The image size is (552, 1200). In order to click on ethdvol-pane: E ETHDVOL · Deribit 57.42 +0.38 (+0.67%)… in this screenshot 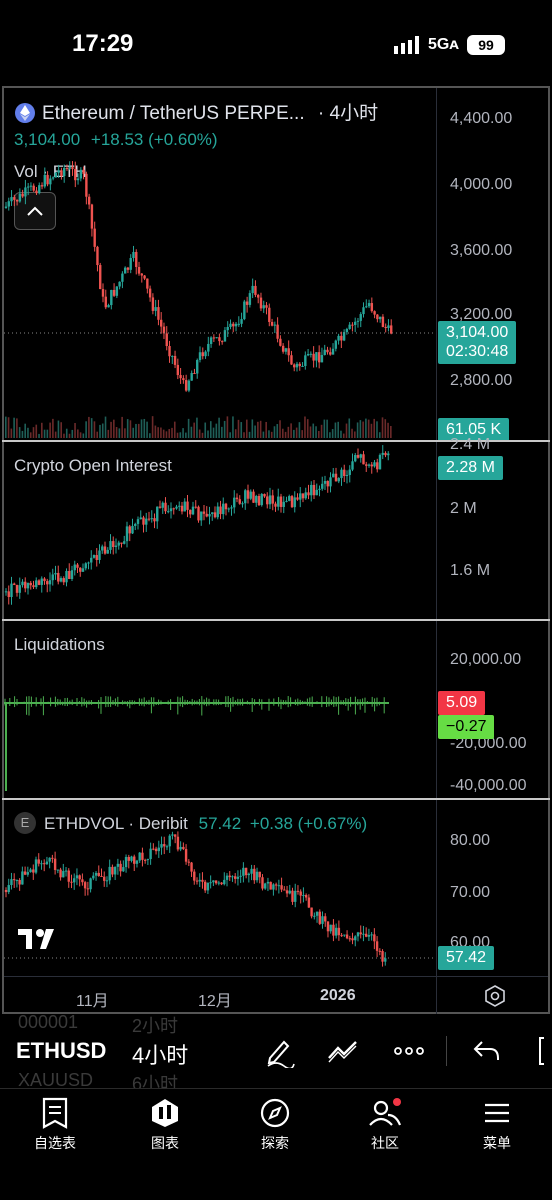, I will do `click(276, 888)`.